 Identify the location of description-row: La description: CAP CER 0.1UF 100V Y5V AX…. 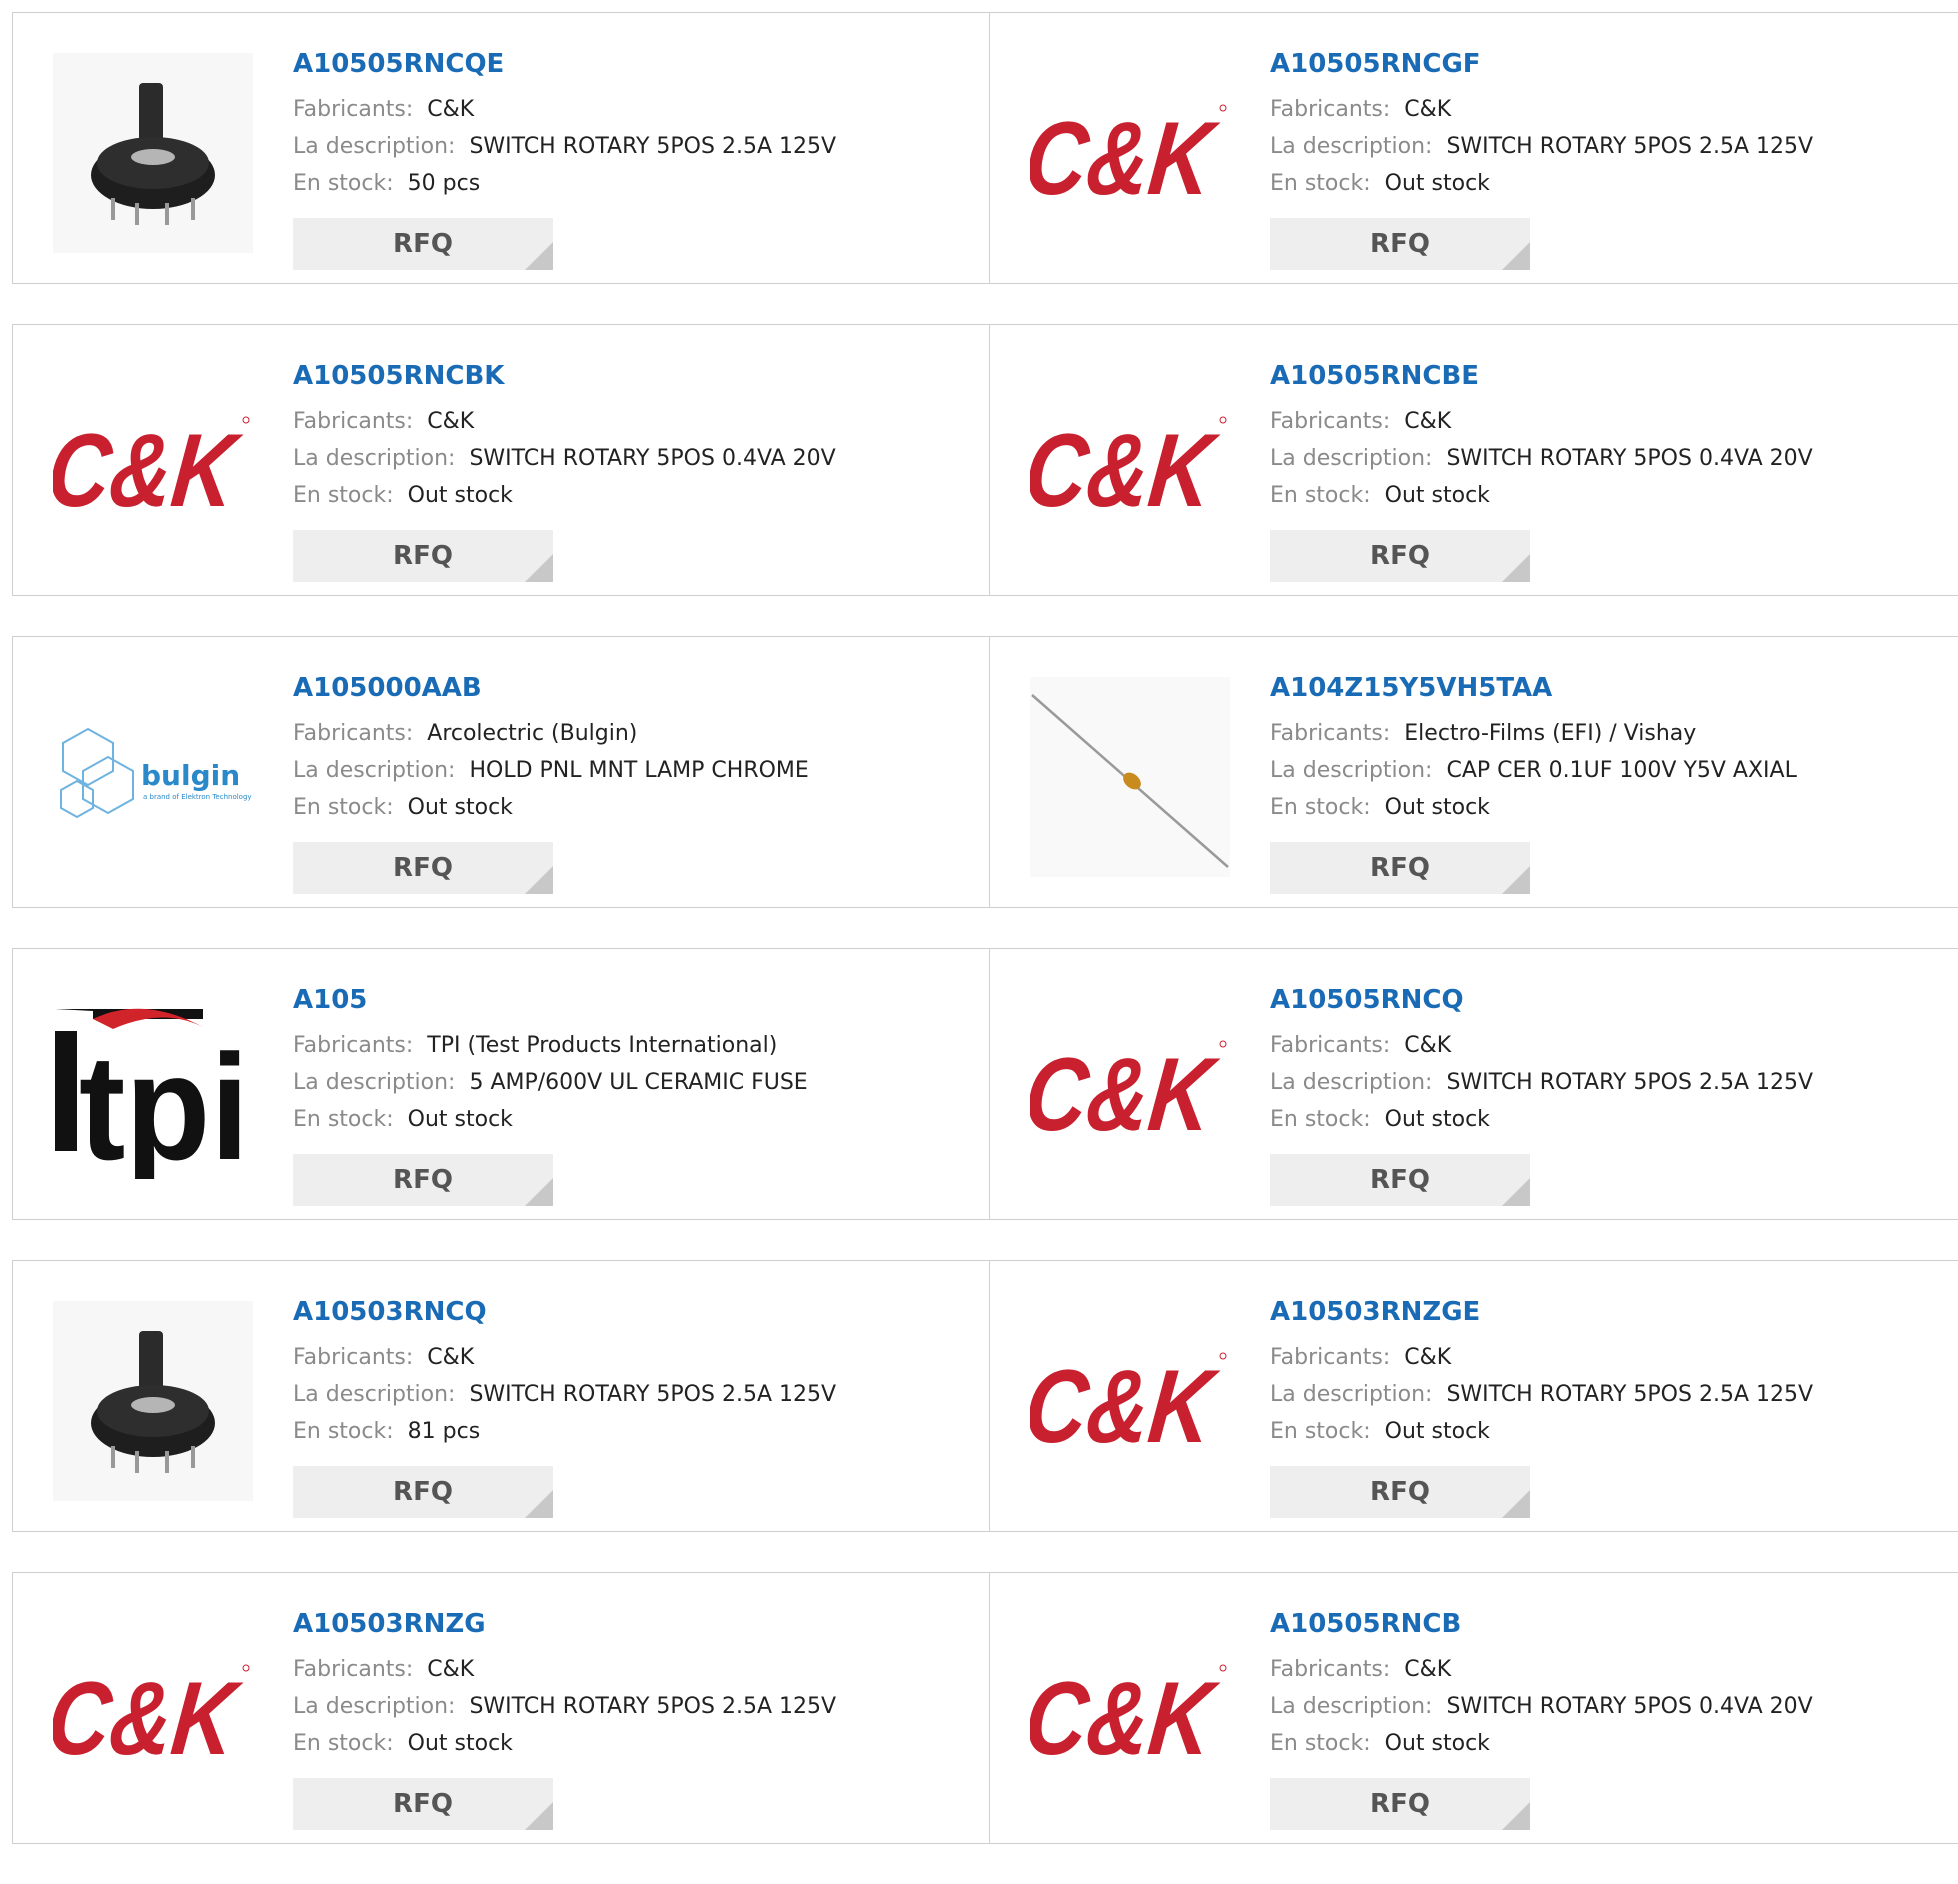
(1533, 770).